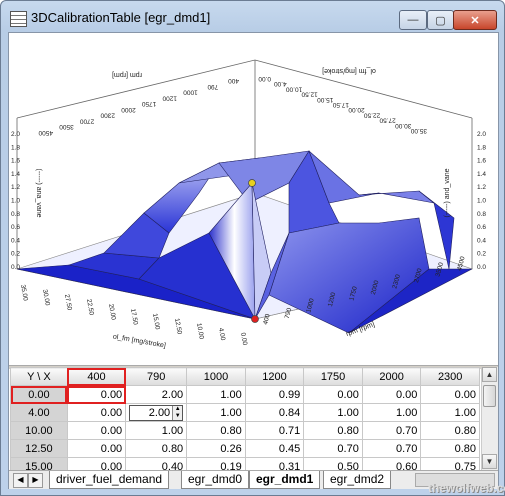 This screenshot has width=505, height=496. Describe the element at coordinates (481, 161) in the screenshot. I see `right-value-tick-label: 1.6` at that location.